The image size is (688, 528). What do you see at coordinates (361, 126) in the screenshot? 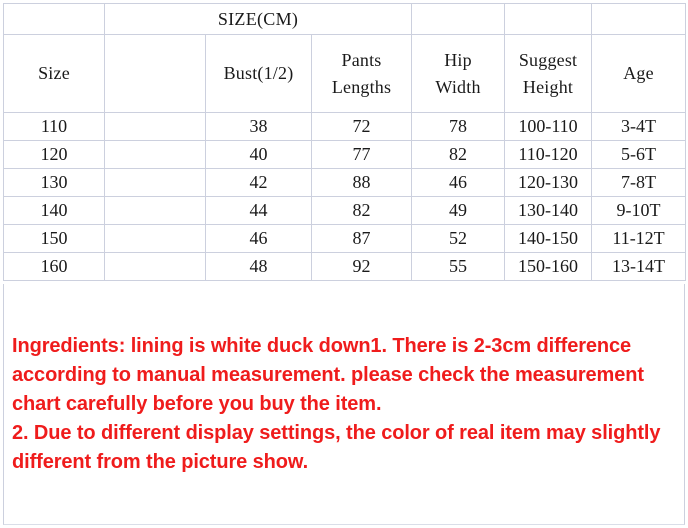
I see `cell-pants: 72` at bounding box center [361, 126].